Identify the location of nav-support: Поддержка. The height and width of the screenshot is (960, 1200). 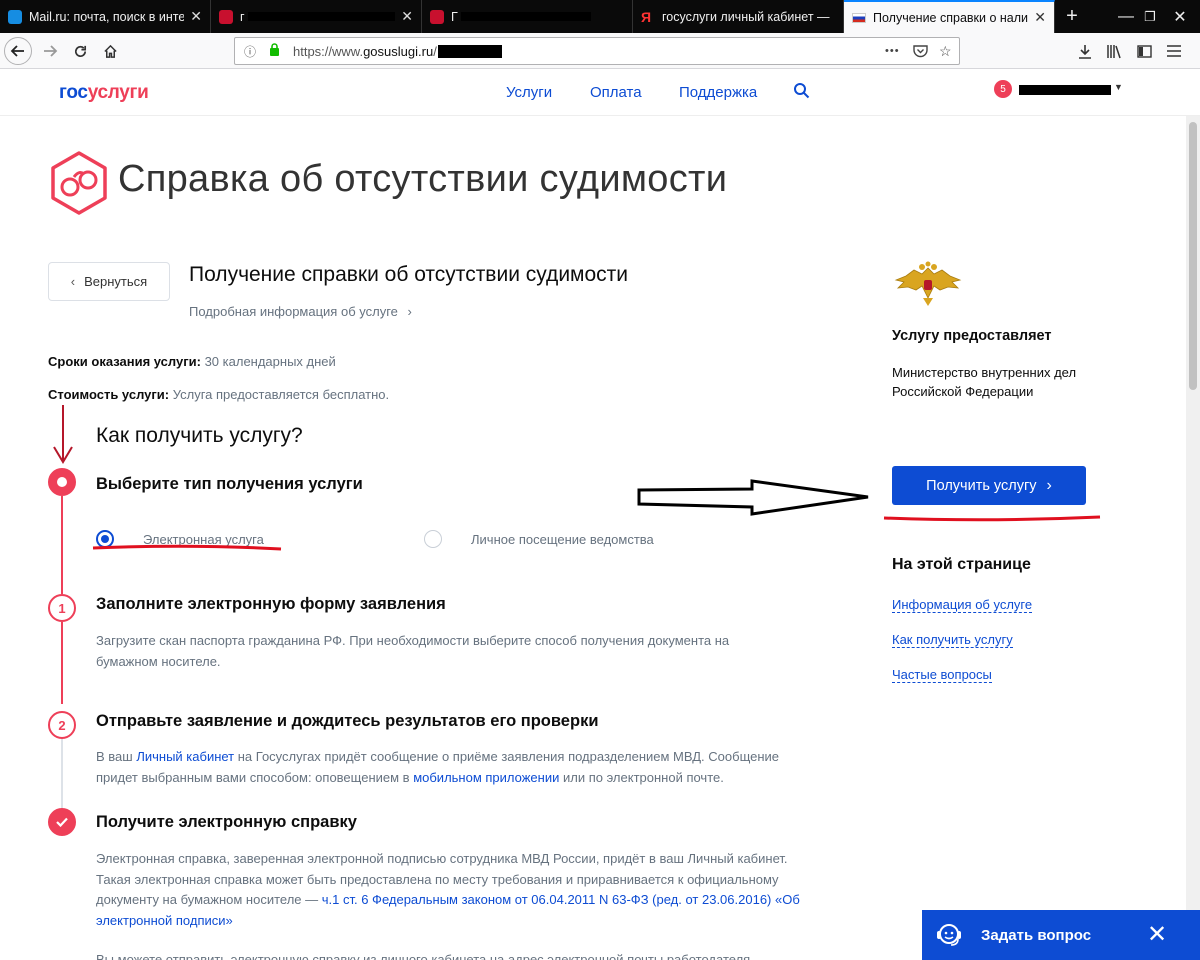
(718, 92).